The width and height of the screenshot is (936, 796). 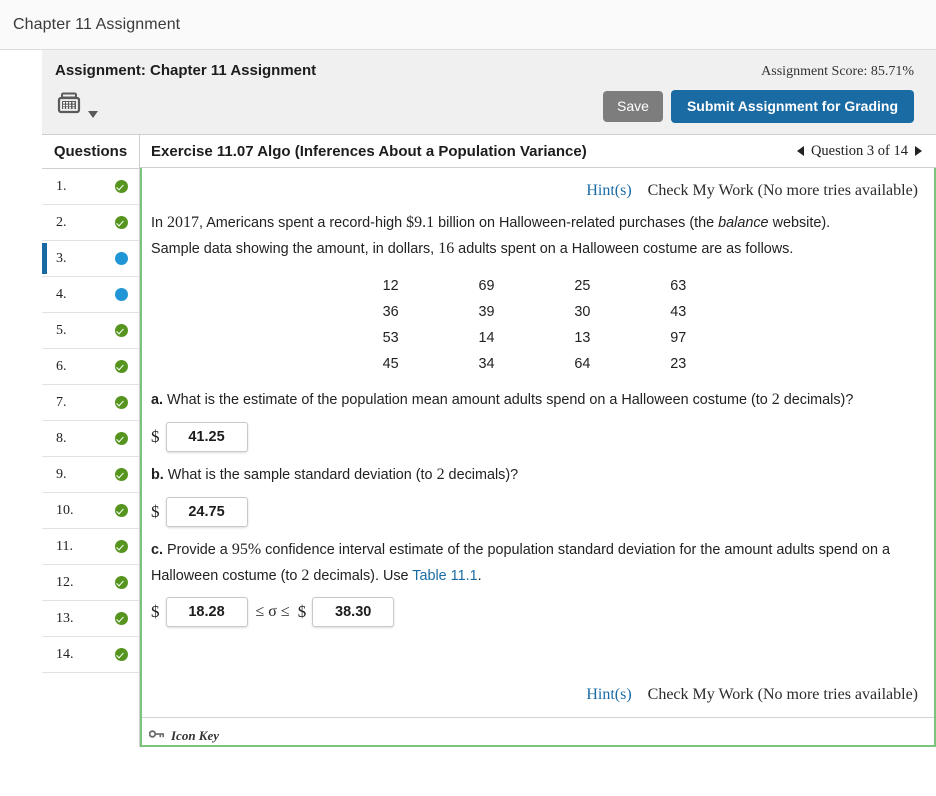 I want to click on save-button: Save, so click(x=633, y=106).